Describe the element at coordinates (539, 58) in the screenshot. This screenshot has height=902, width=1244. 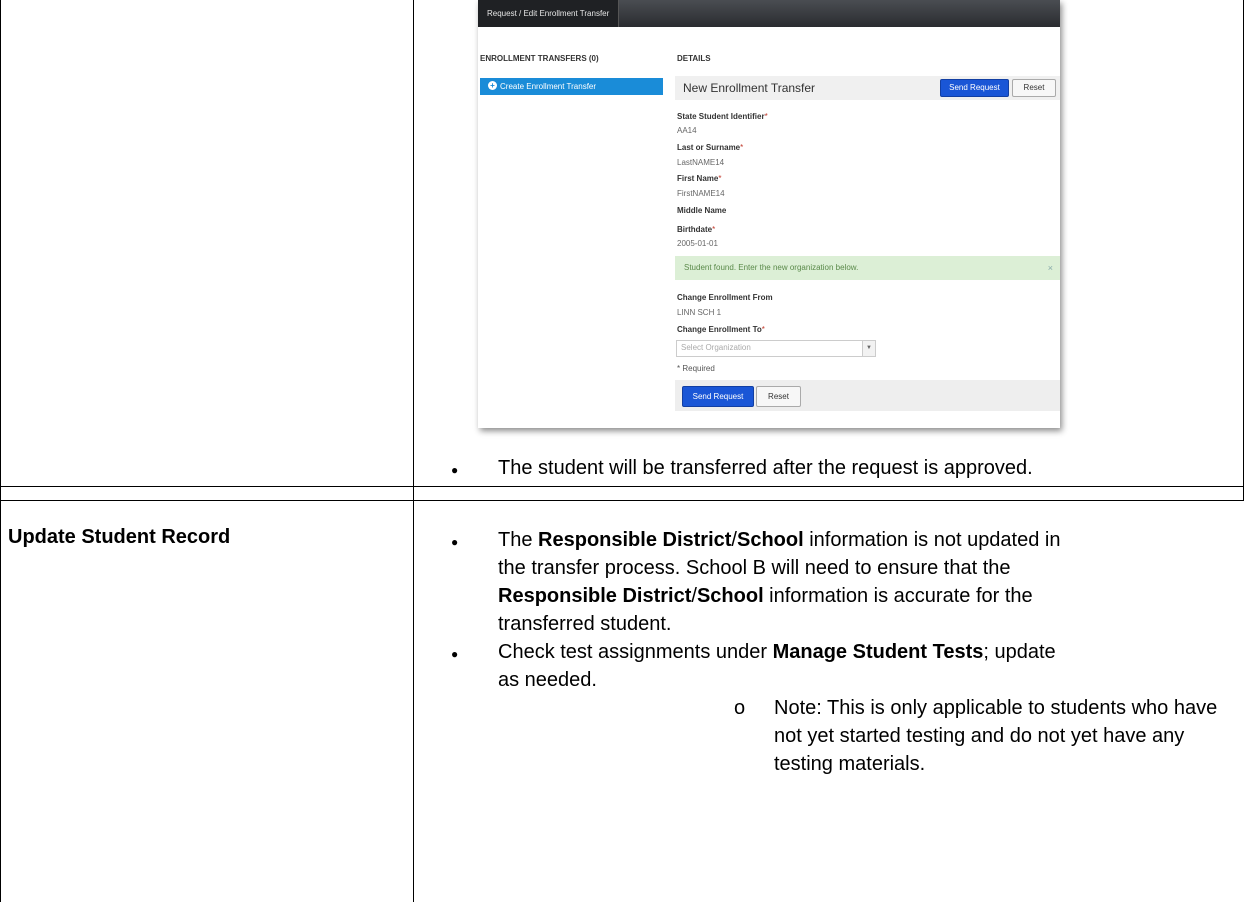
I see `enrollment-transfers-heading: ENROLLMENT TRANSFERS (0)` at that location.